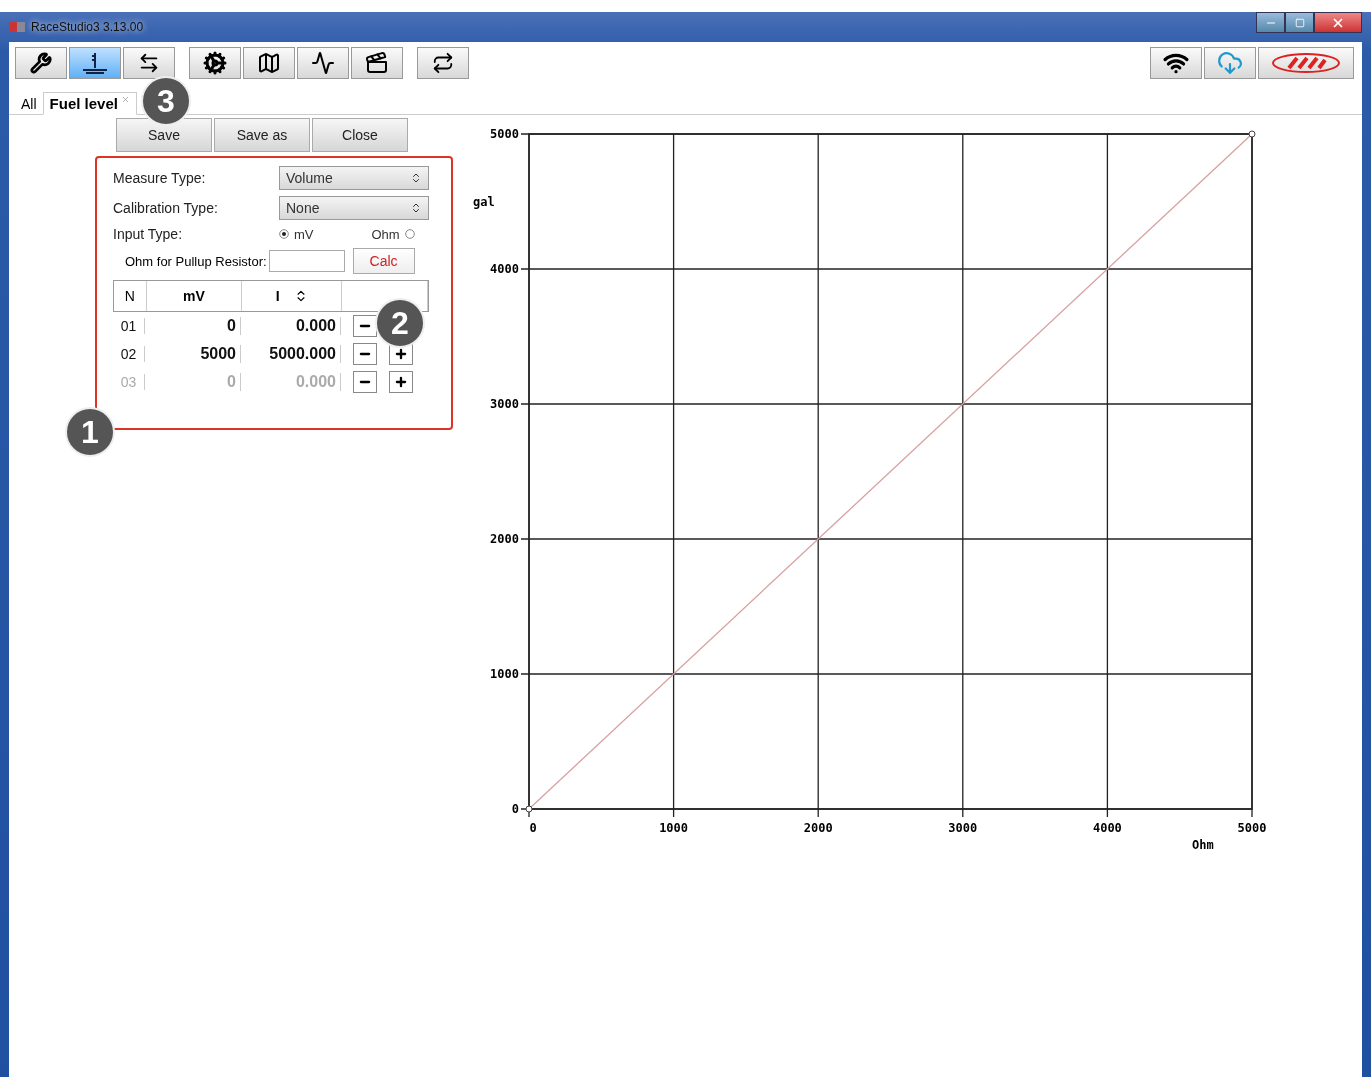 The width and height of the screenshot is (1371, 1077). I want to click on field-label: Measure Type:, so click(160, 178).